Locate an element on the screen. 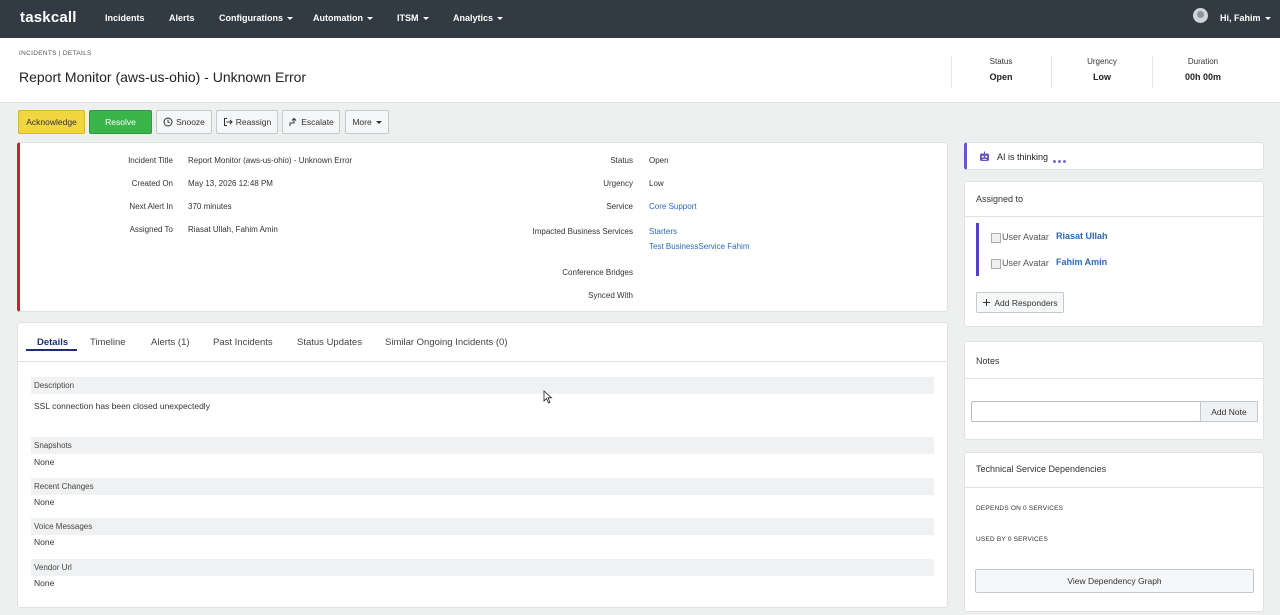  service-label: Service is located at coordinates (619, 206).